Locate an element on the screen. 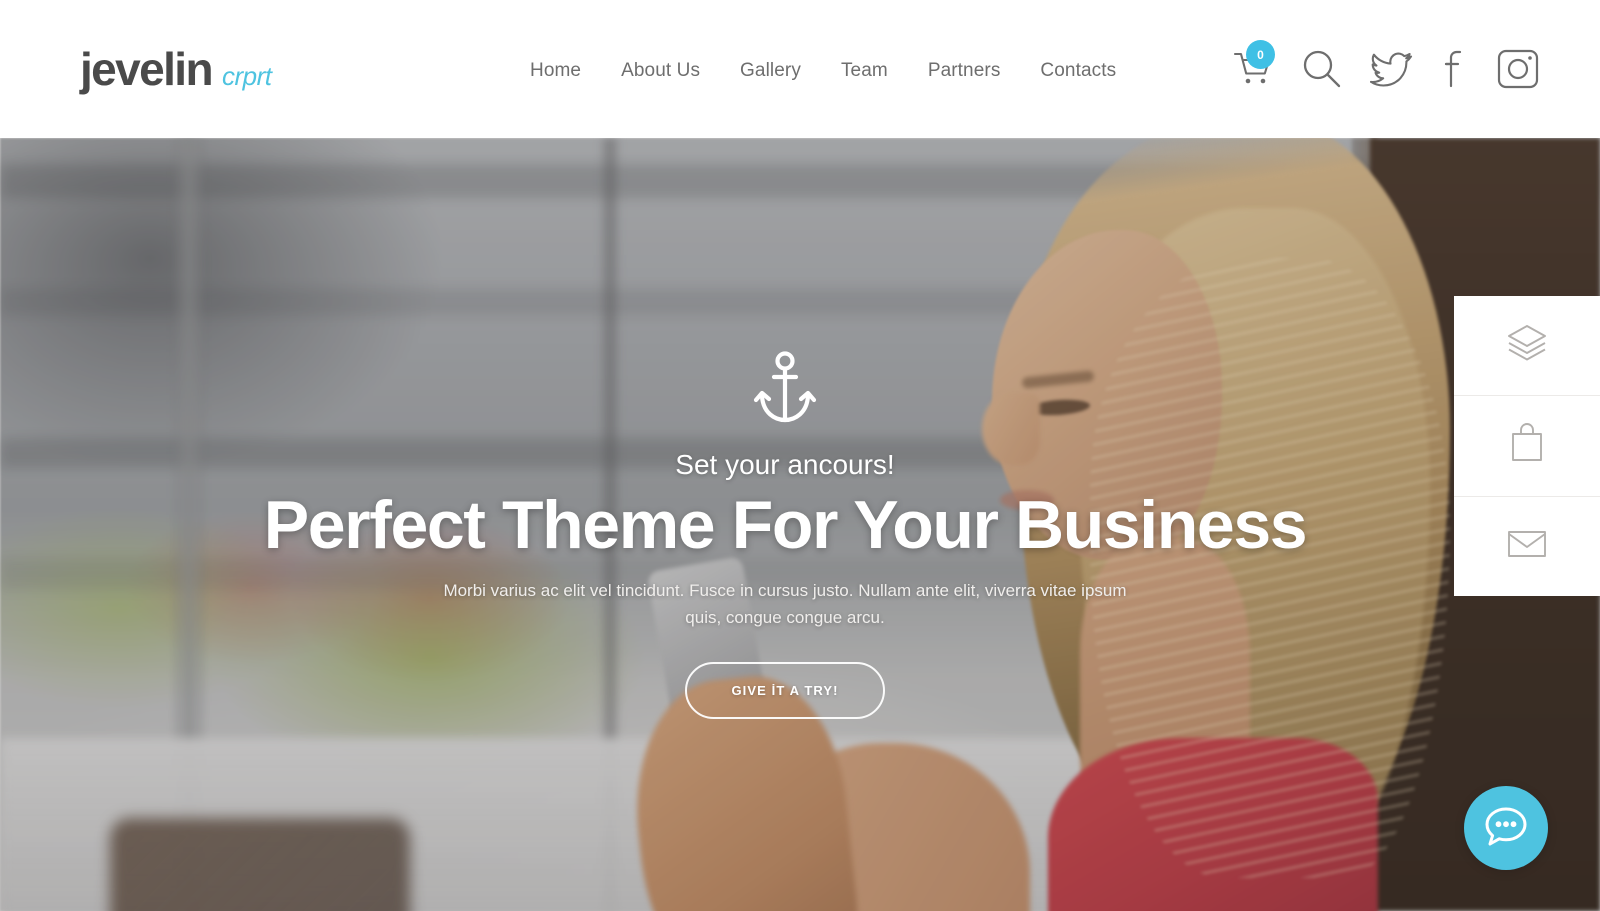 The image size is (1600, 911). facebook-icon is located at coordinates (1455, 69).